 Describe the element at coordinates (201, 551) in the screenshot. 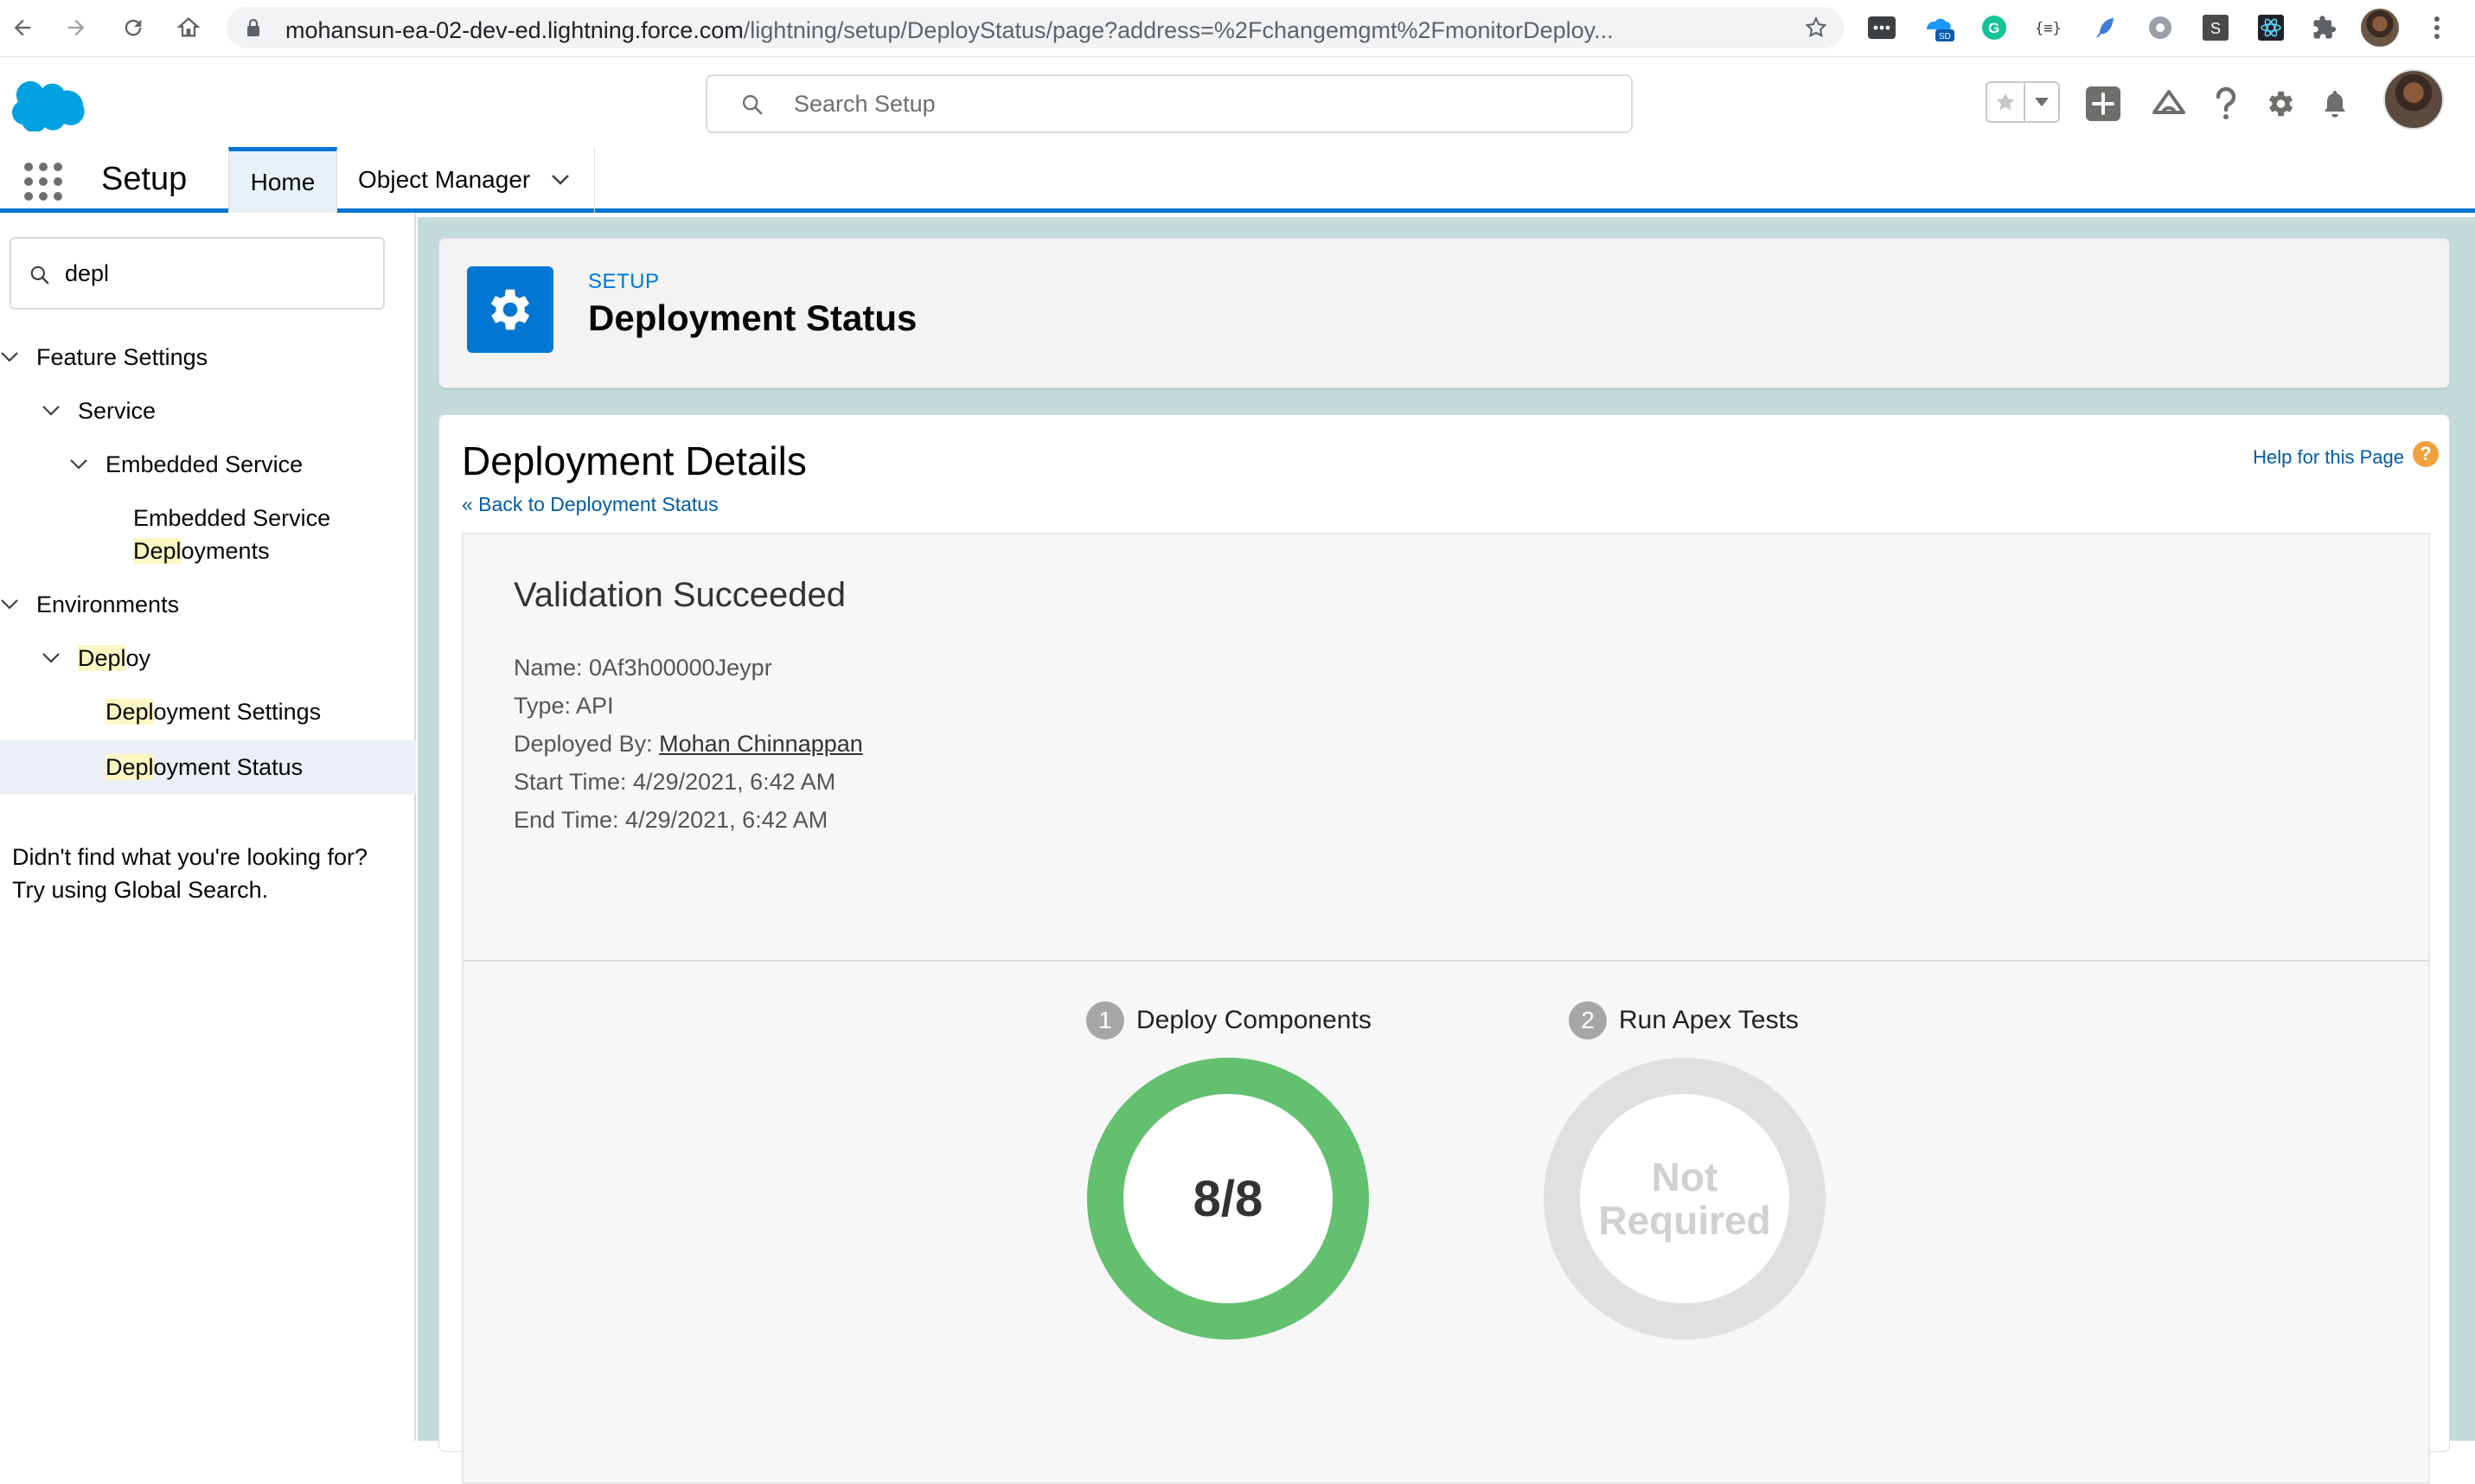

I see `tree-label-line2: Deployments` at that location.